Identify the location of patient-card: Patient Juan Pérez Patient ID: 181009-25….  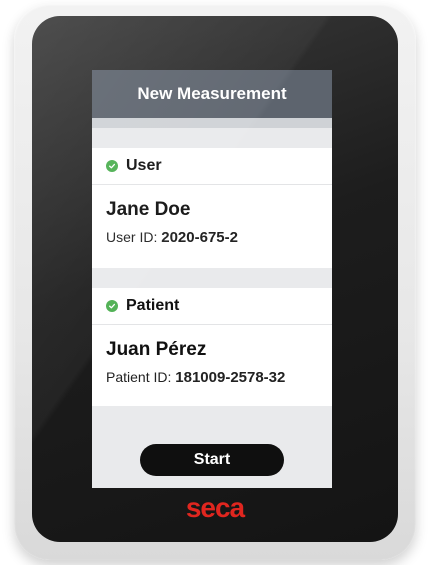
(212, 347).